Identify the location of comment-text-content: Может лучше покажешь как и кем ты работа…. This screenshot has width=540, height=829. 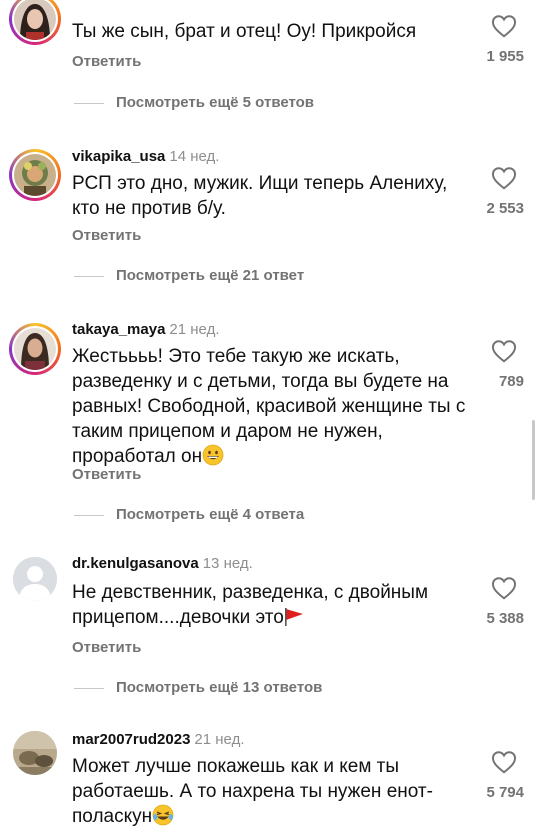
(252, 791).